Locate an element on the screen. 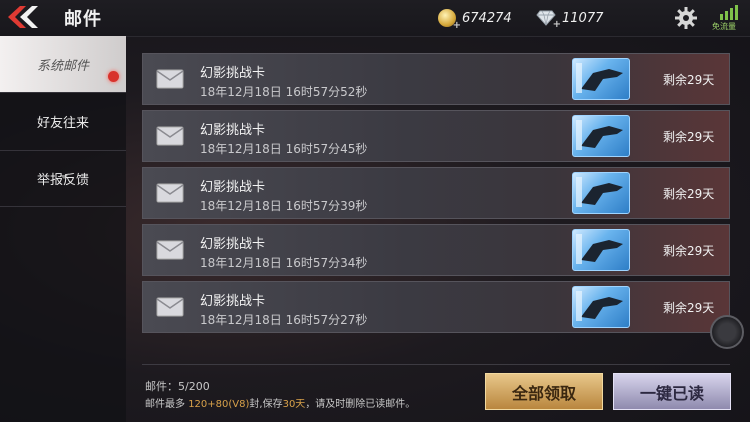 The width and height of the screenshot is (750, 422). gold-coin-icon: + is located at coordinates (449, 20).